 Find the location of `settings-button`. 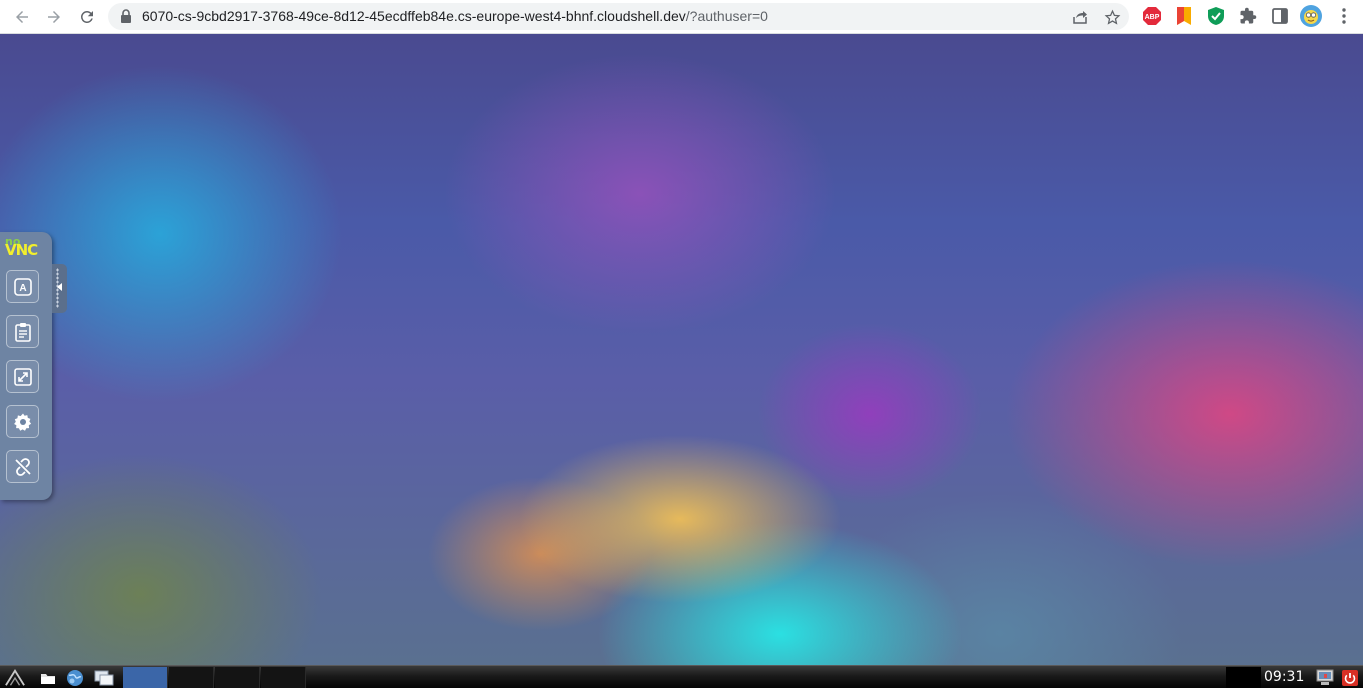

settings-button is located at coordinates (22, 421).